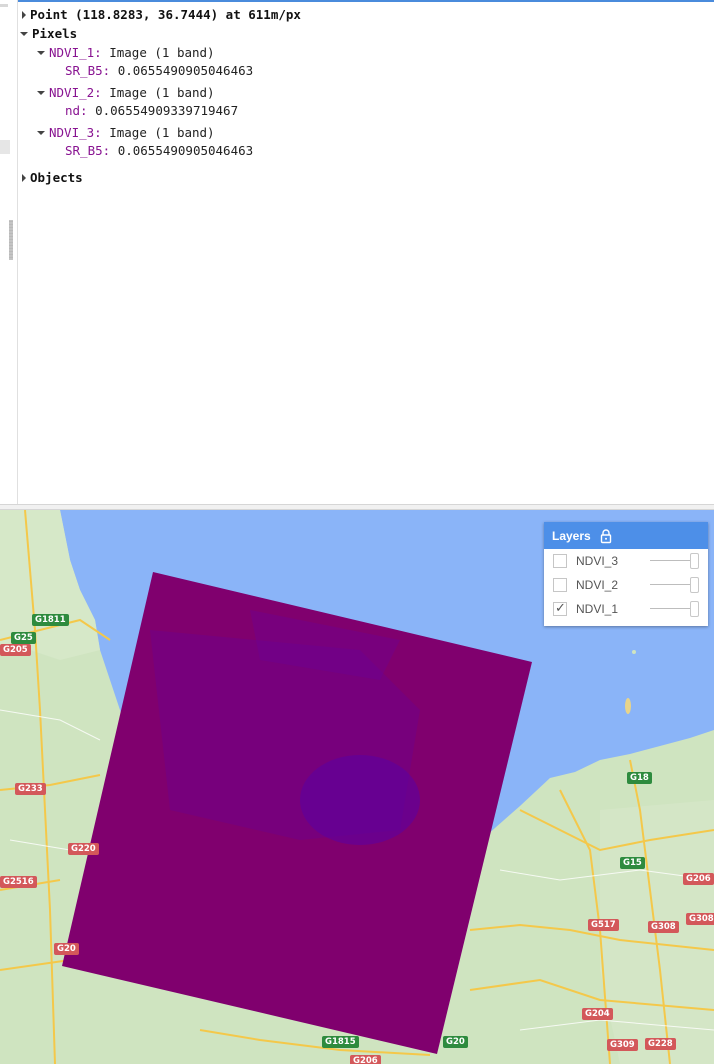 This screenshot has width=714, height=1064. Describe the element at coordinates (11, 240) in the screenshot. I see `resize-grip-icon` at that location.